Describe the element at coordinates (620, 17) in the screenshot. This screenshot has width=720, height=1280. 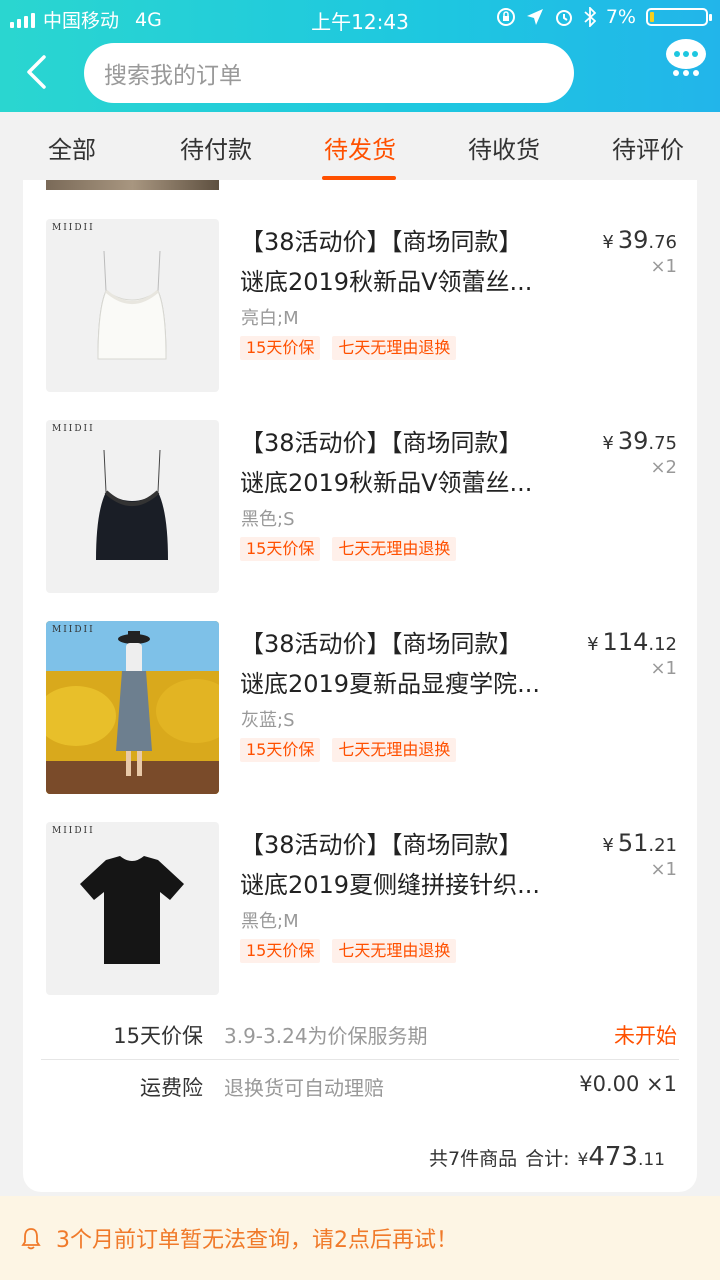
I see `battery-percent: 7%` at that location.